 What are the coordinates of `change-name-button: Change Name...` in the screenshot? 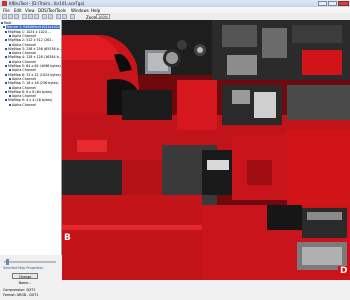 It's located at (25, 279).